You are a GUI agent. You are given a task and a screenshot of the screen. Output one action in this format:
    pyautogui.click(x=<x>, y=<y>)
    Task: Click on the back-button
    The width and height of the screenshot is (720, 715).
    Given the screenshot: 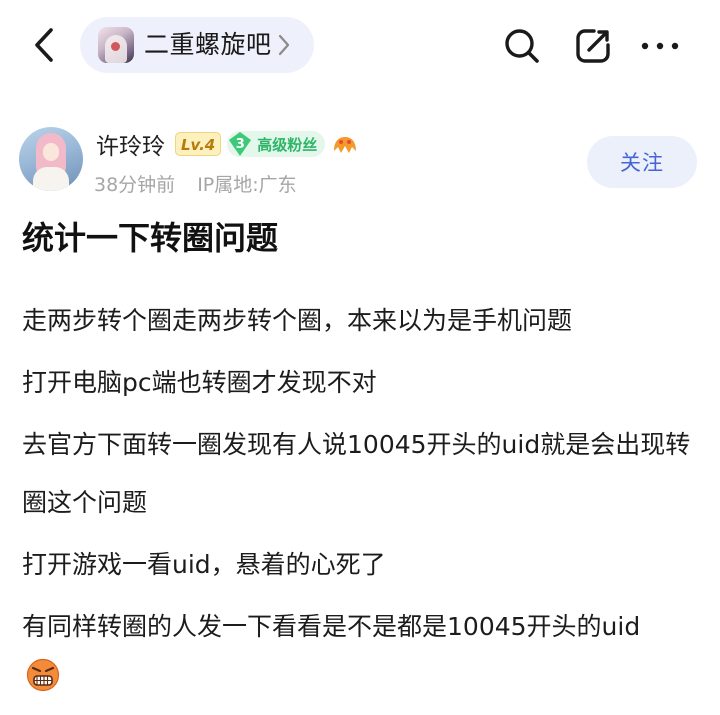 What is the action you would take?
    pyautogui.click(x=44, y=45)
    